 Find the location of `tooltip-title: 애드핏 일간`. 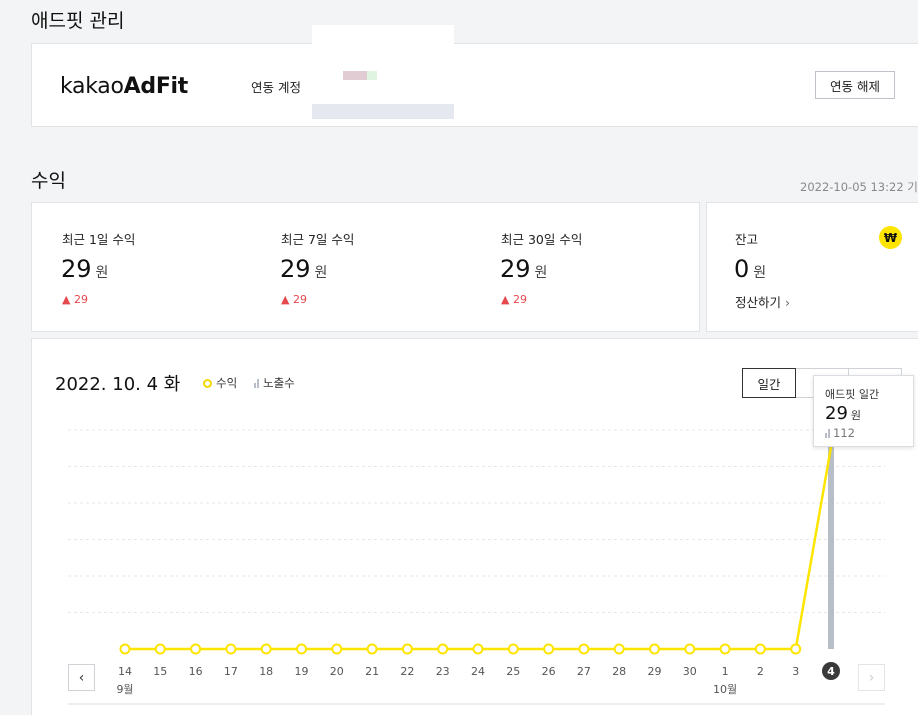

tooltip-title: 애드핏 일간 is located at coordinates (852, 394).